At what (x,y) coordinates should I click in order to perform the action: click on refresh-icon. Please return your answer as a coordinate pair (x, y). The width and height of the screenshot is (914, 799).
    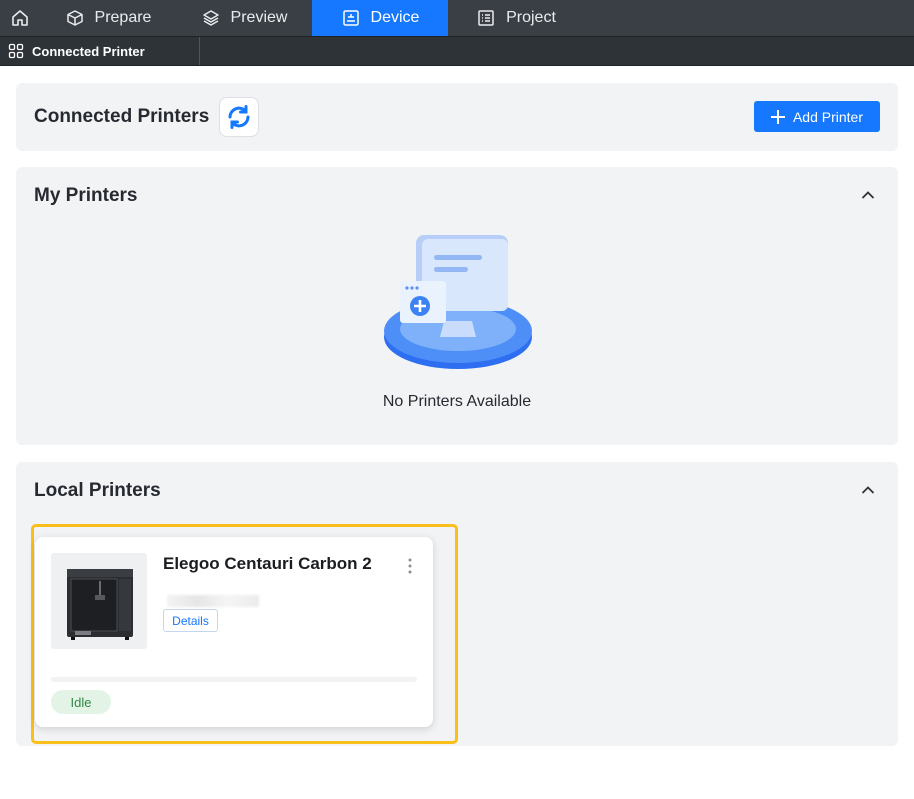
    Looking at the image, I should click on (239, 117).